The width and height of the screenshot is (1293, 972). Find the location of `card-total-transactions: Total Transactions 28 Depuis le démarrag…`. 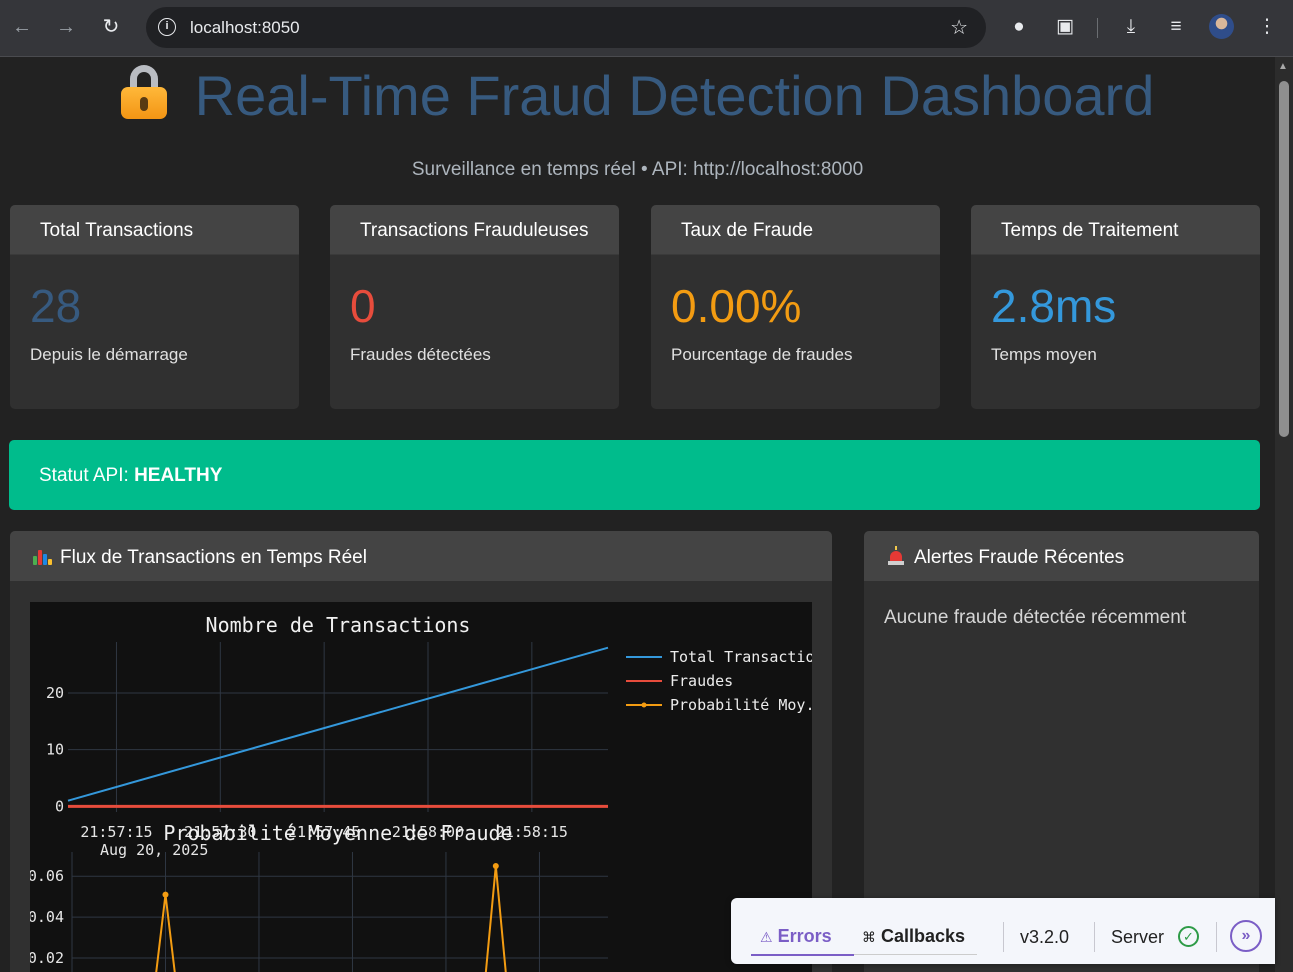

card-total-transactions: Total Transactions 28 Depuis le démarrag… is located at coordinates (154, 307).